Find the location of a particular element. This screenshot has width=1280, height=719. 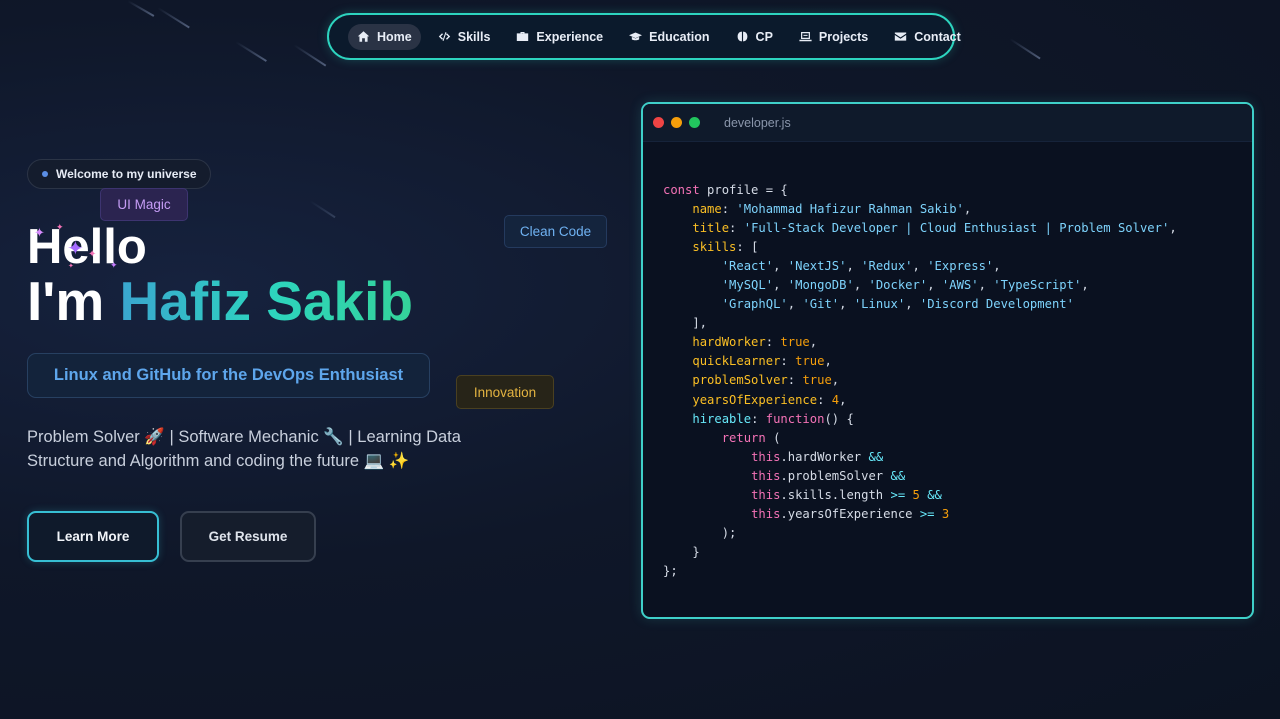

nav-item-label: Home is located at coordinates (394, 36).